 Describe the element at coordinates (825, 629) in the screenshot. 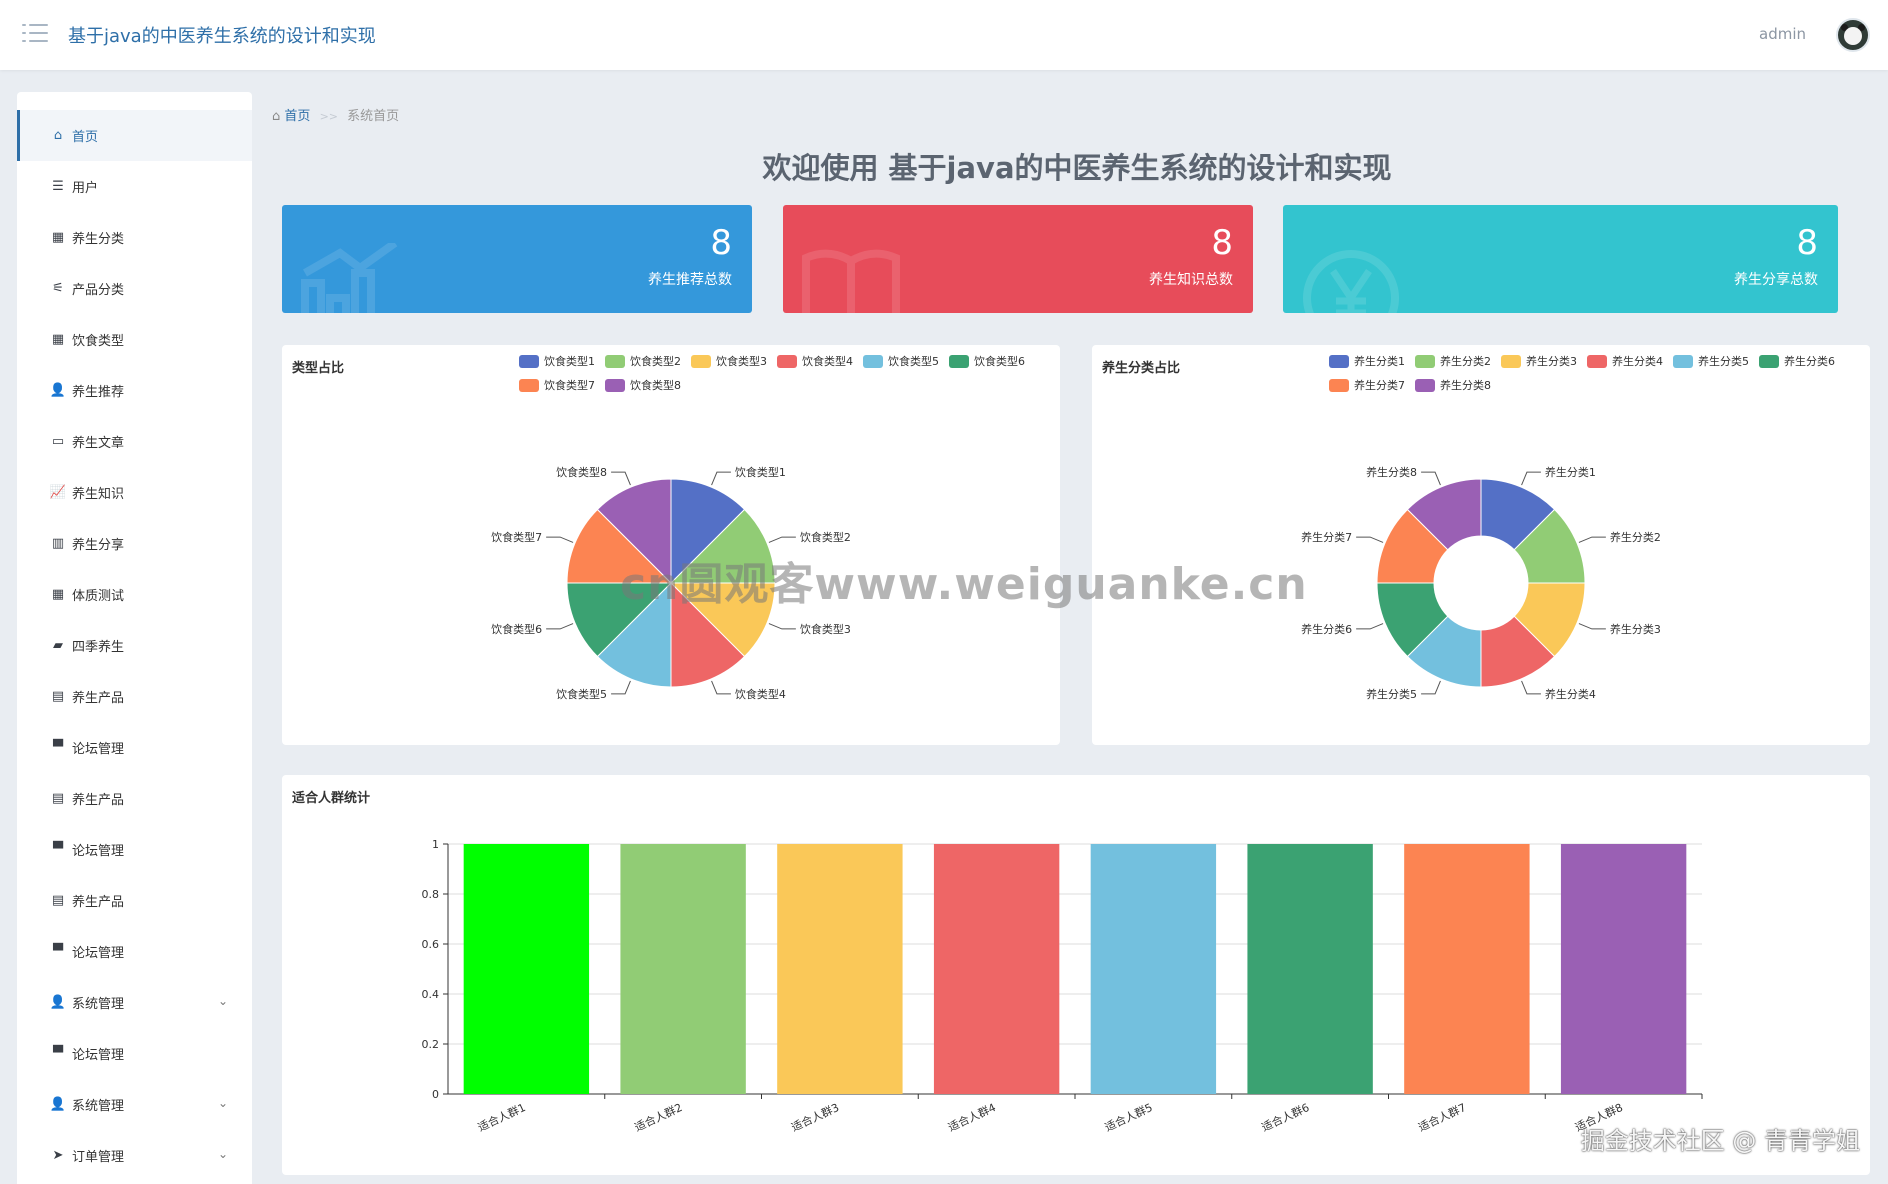

I see `pie-label: 饮食类型3` at that location.